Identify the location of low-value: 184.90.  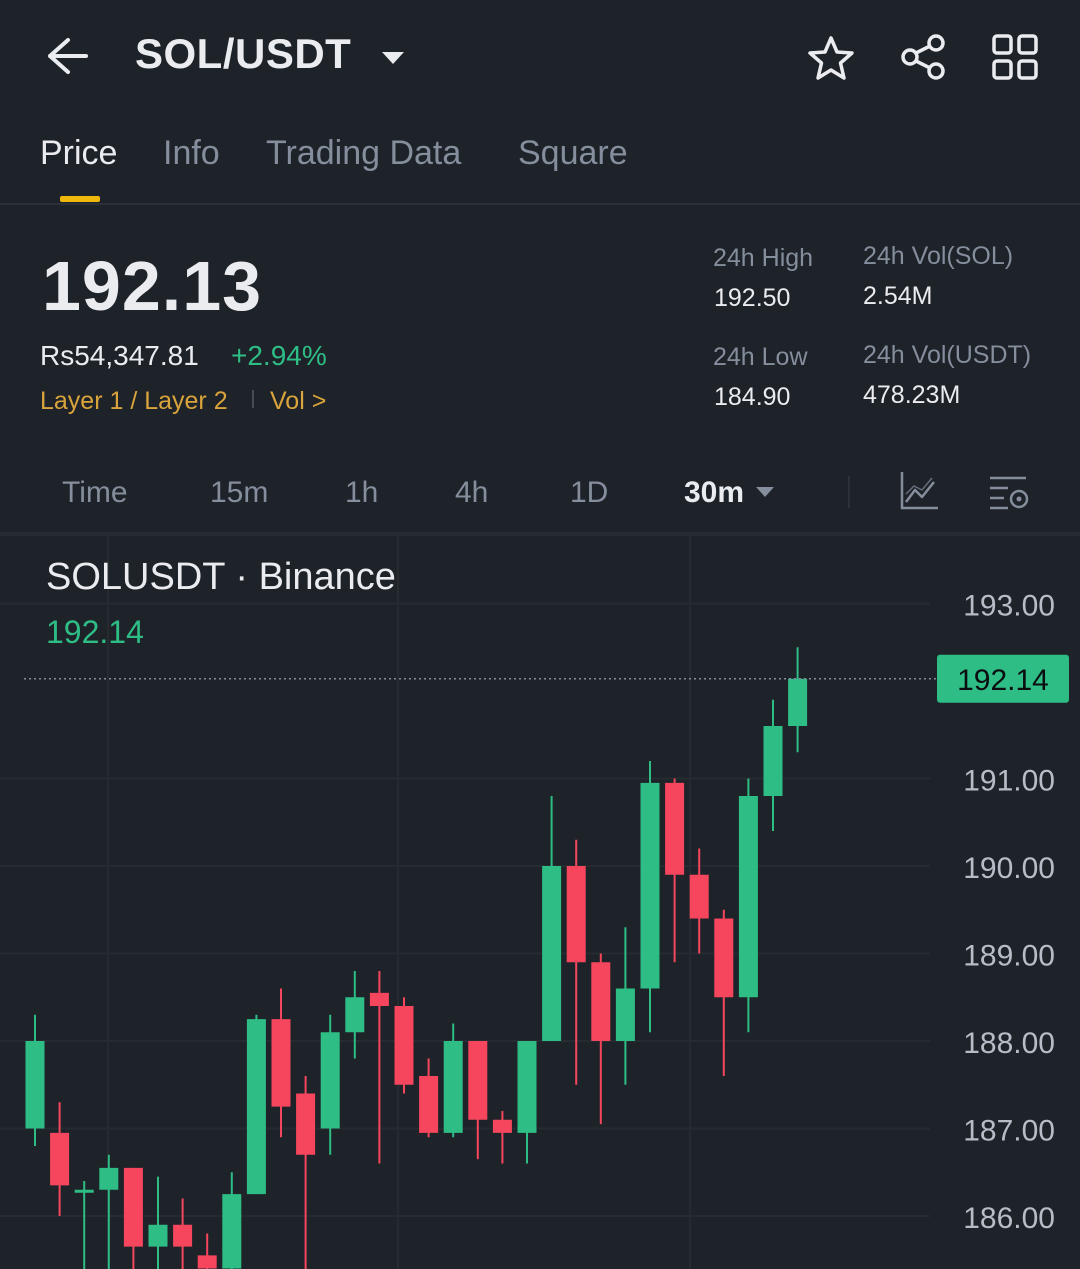
(752, 397).